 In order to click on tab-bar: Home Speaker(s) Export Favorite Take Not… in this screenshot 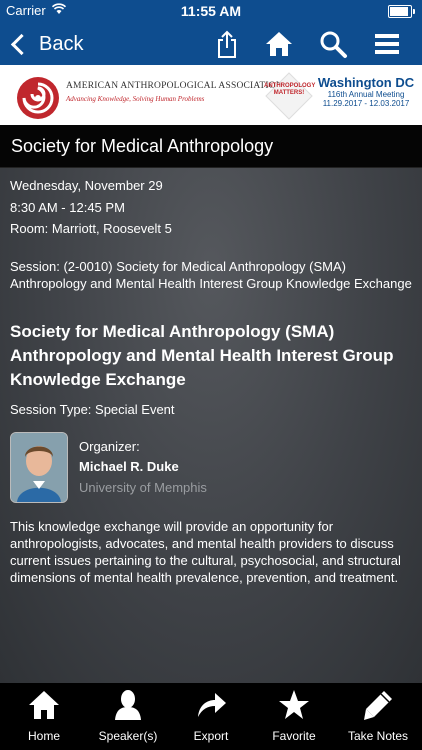, I will do `click(211, 716)`.